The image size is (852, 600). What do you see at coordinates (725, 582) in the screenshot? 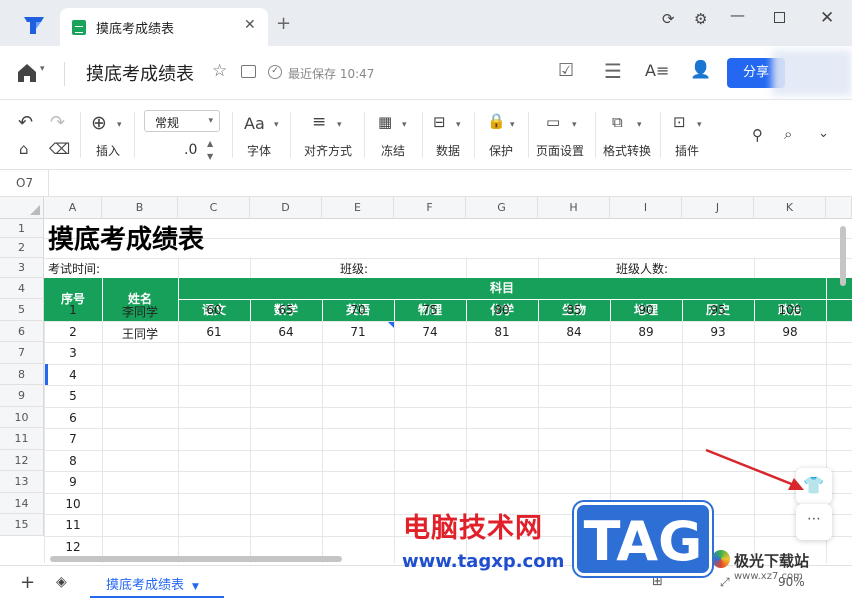
I see `fullscreen-icon: ⤢` at bounding box center [725, 582].